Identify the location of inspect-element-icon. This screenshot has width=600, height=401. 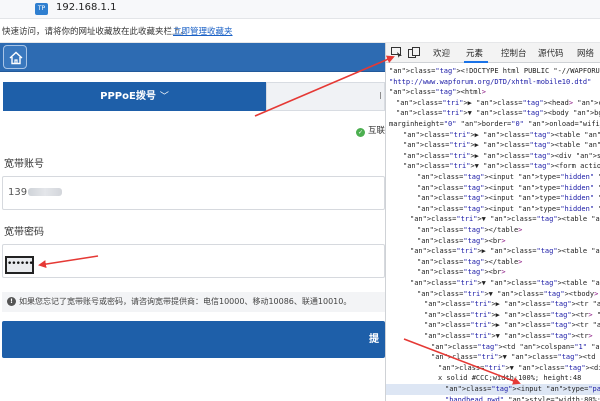
(397, 52).